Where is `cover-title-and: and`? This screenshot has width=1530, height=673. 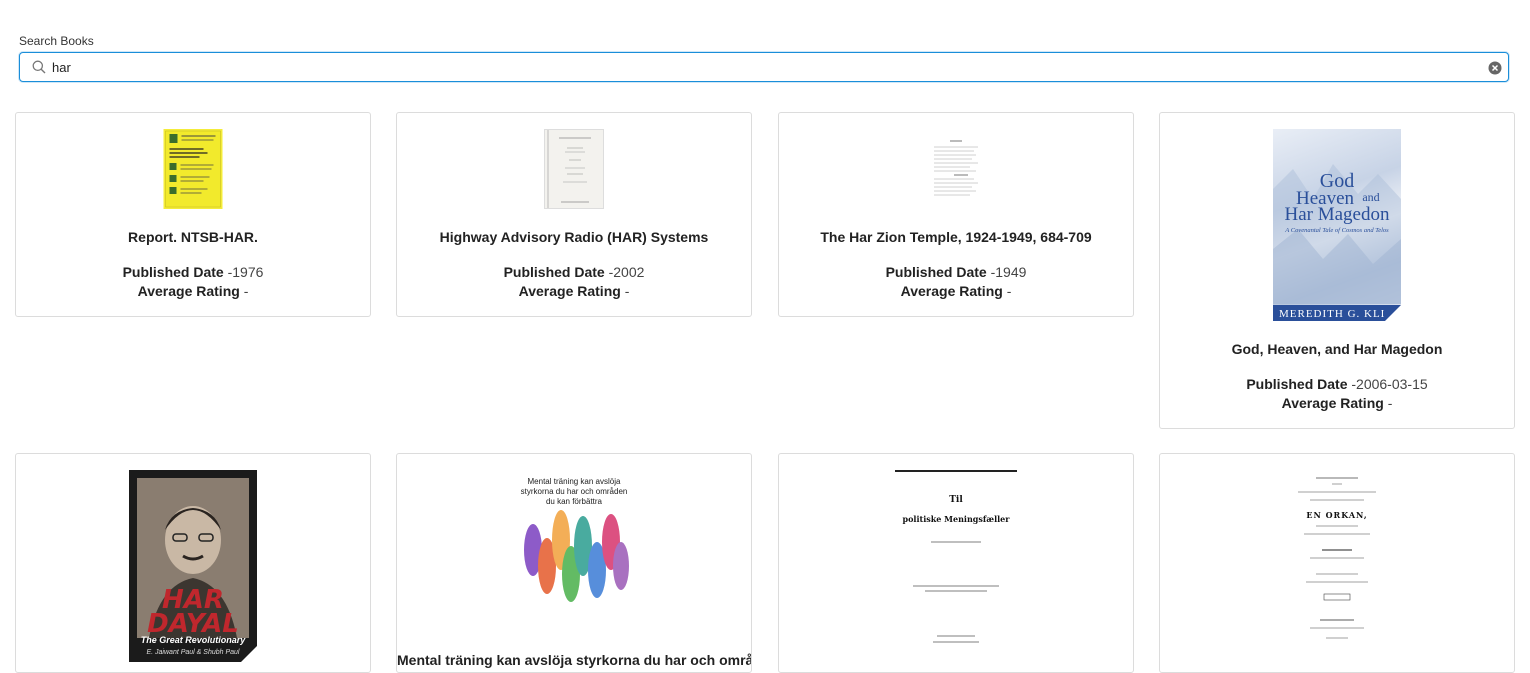 cover-title-and: and is located at coordinates (1370, 197).